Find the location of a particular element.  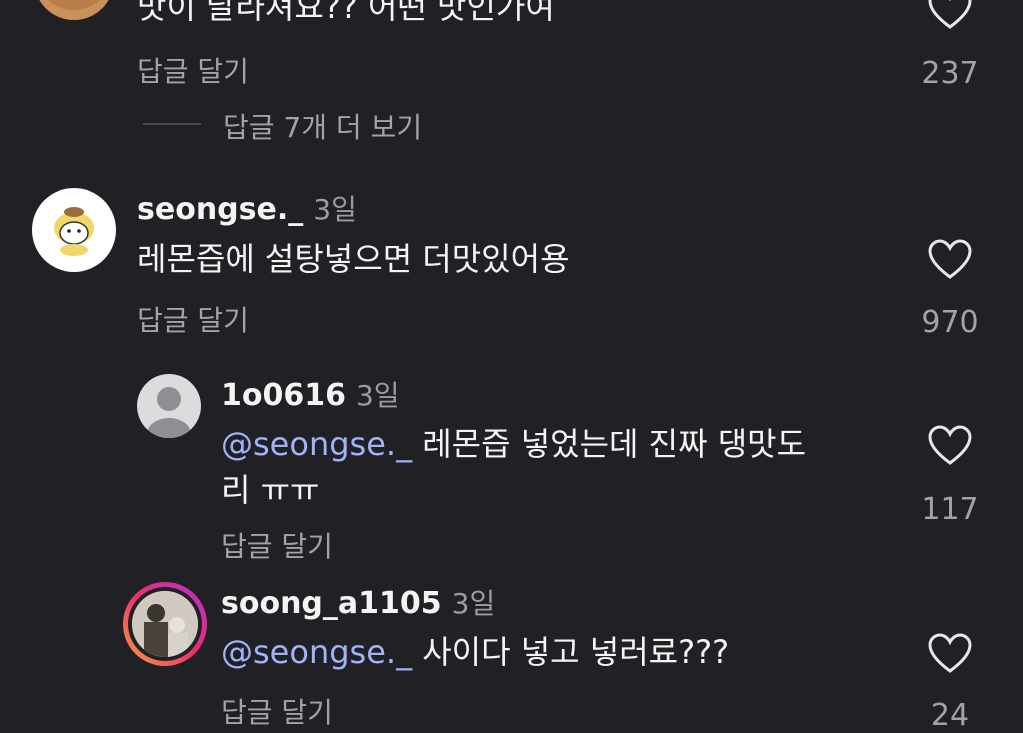

comment-text-part: 레몬즙 넣었는데 진짜 댕맛도 is located at coordinates (609, 444).